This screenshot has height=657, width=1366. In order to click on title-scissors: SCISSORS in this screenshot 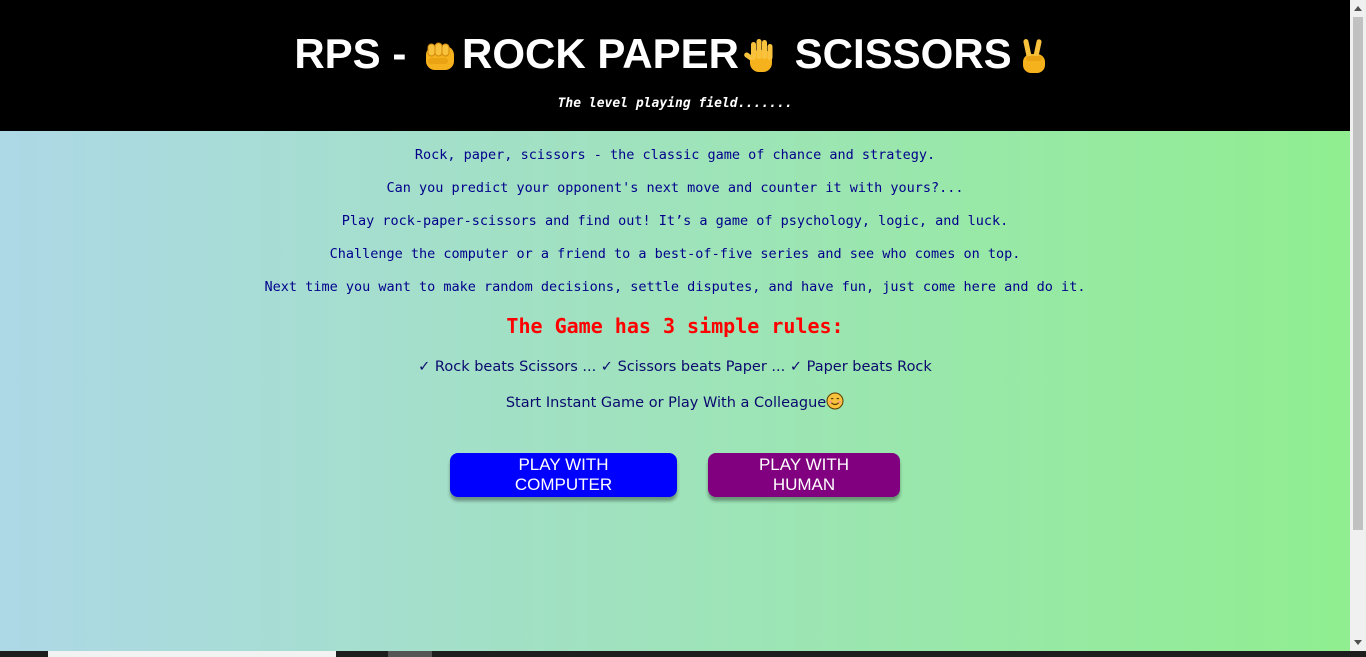, I will do `click(903, 53)`.